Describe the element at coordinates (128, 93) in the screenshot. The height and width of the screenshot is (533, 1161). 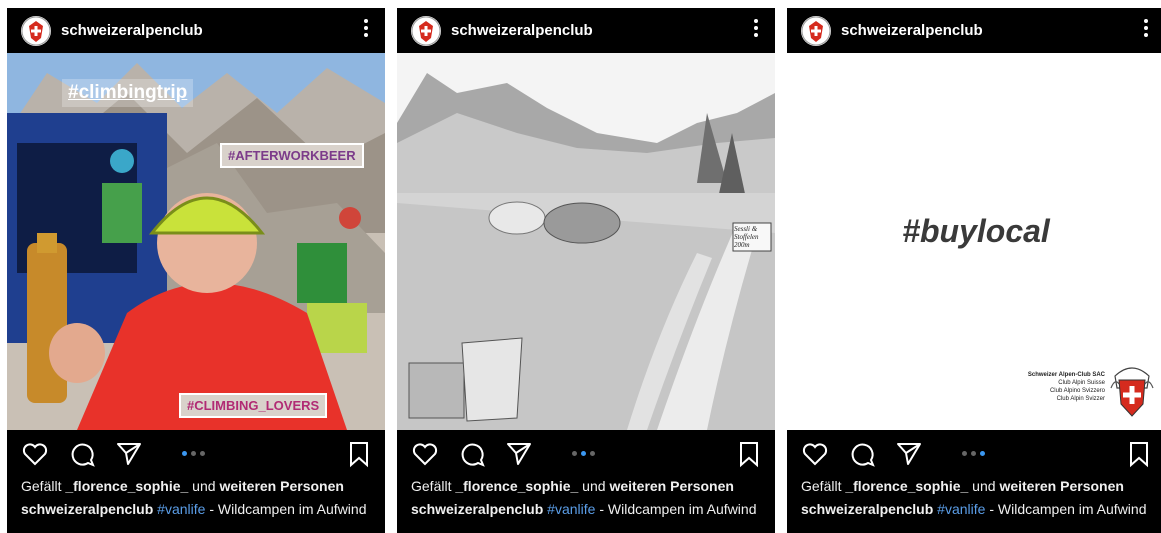
I see `overlay-hashtag: #climbingtrip` at that location.